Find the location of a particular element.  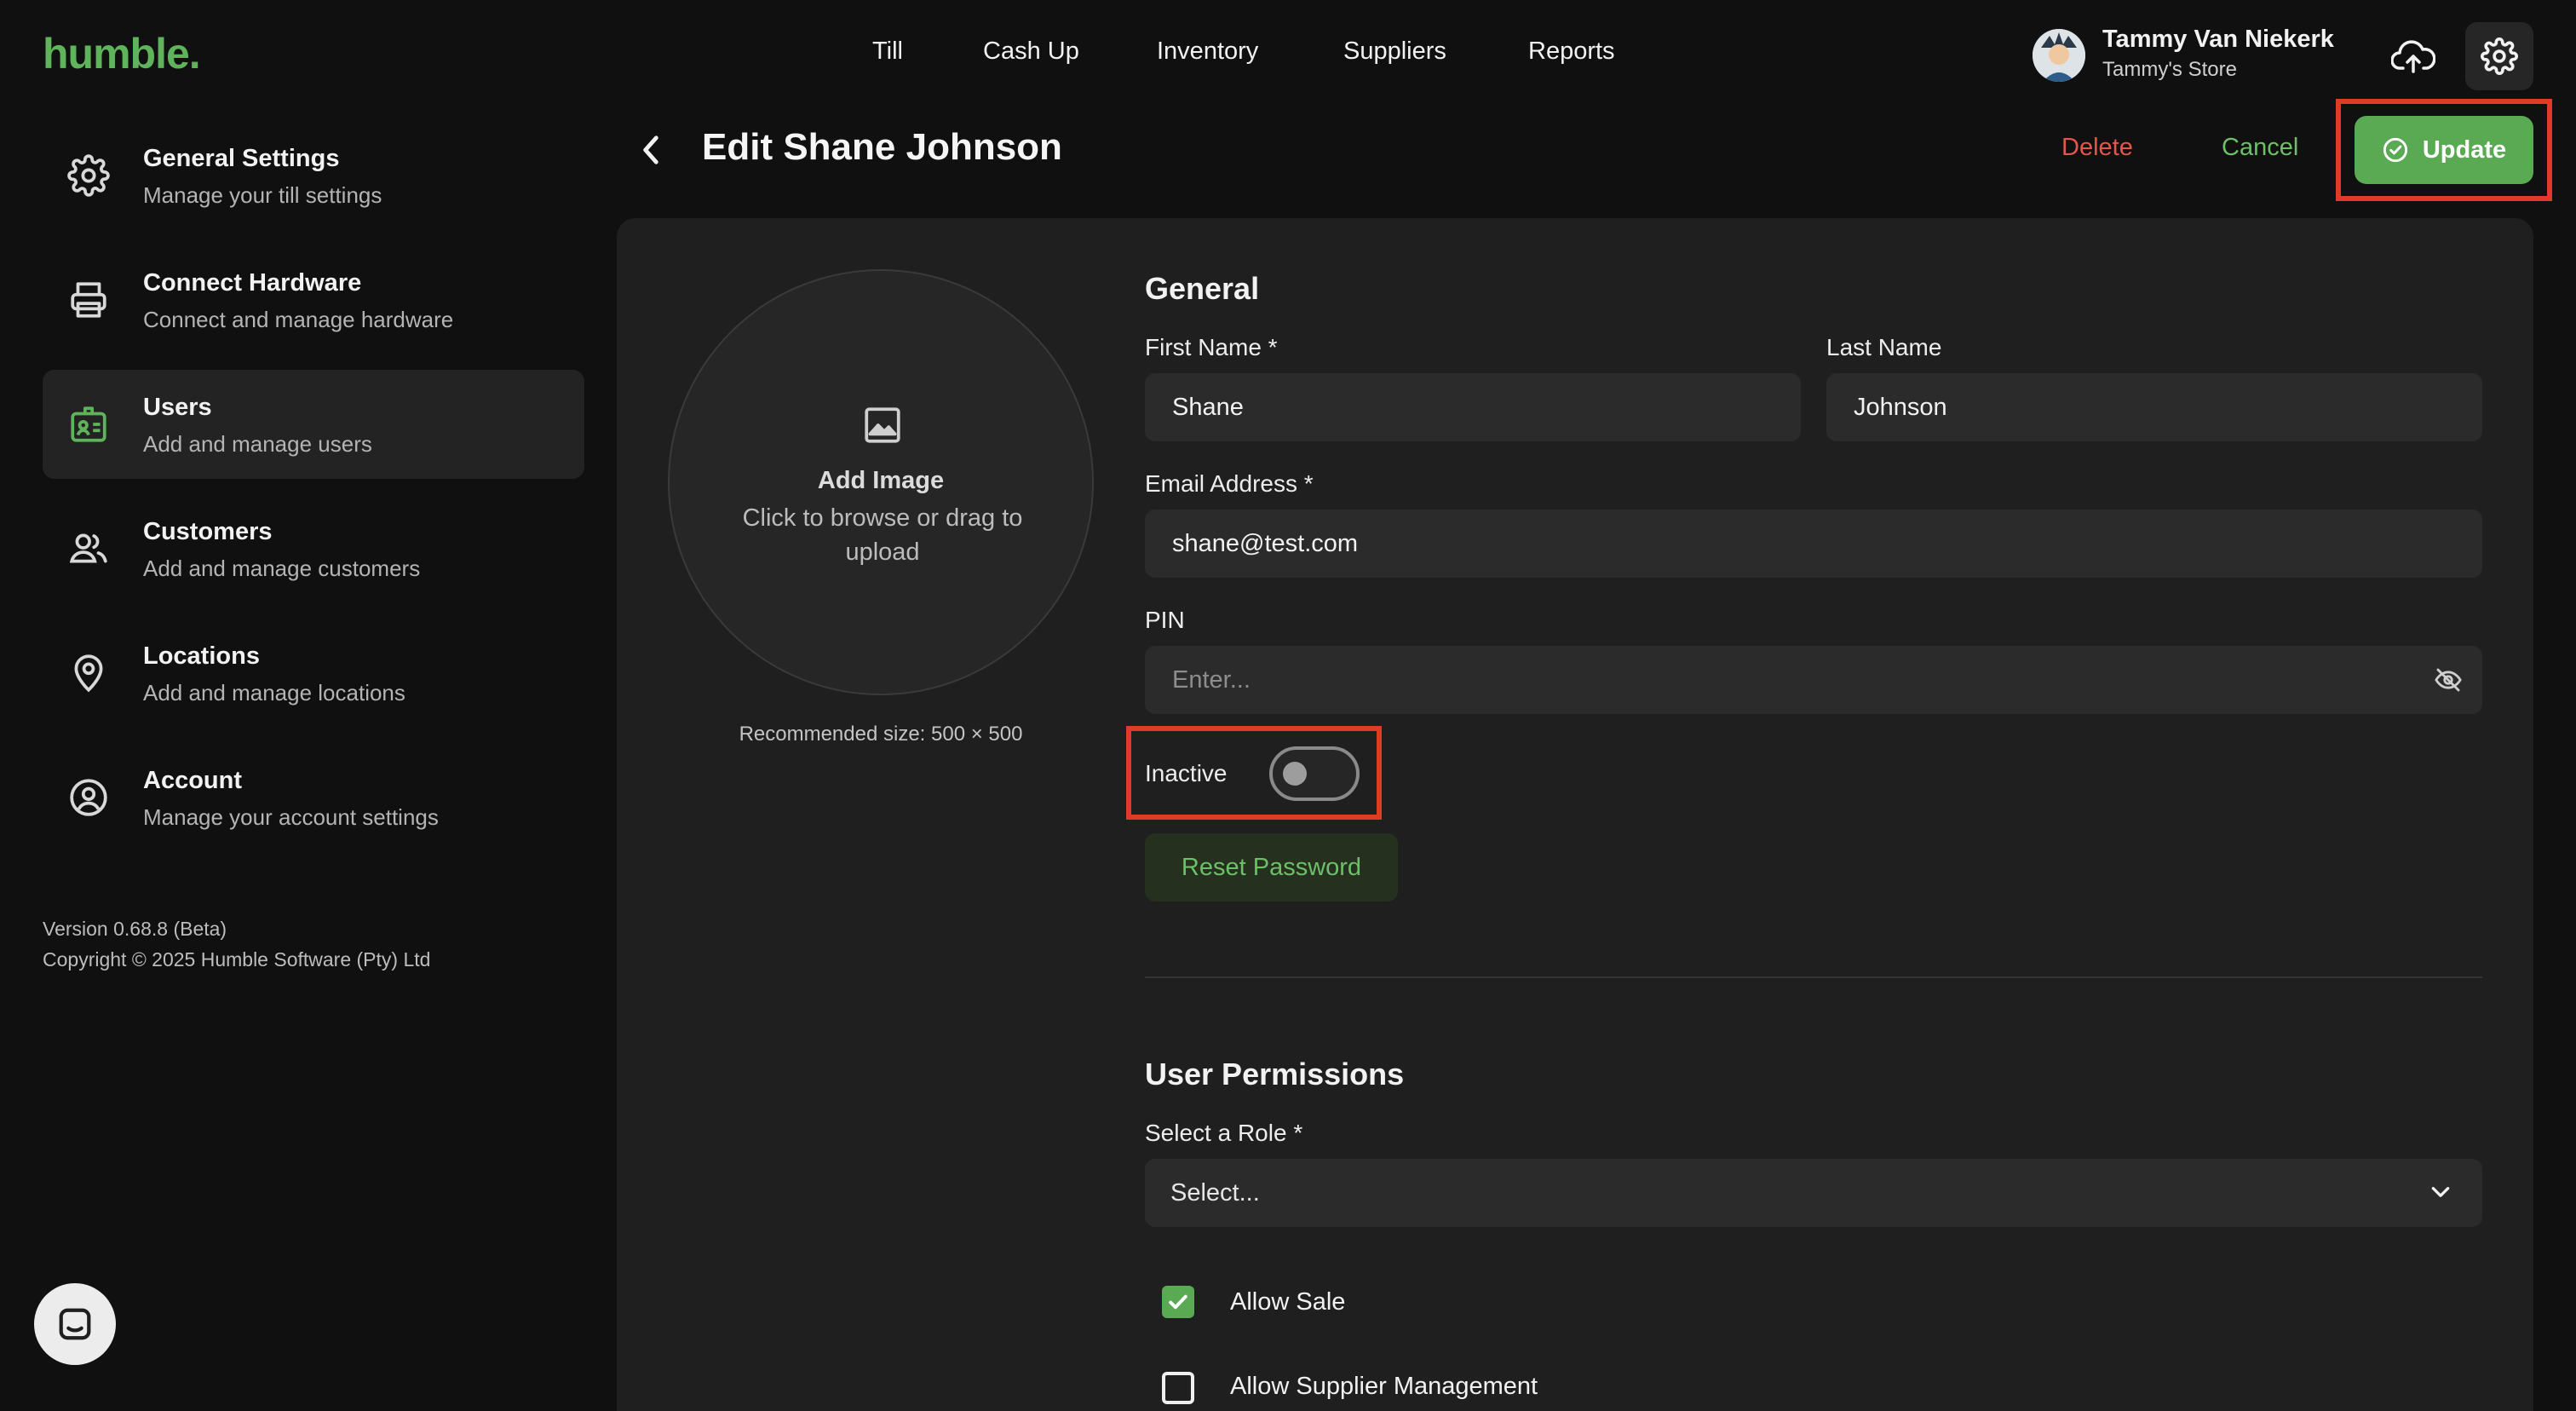

toggle-pin-visibility-button is located at coordinates (2448, 680).